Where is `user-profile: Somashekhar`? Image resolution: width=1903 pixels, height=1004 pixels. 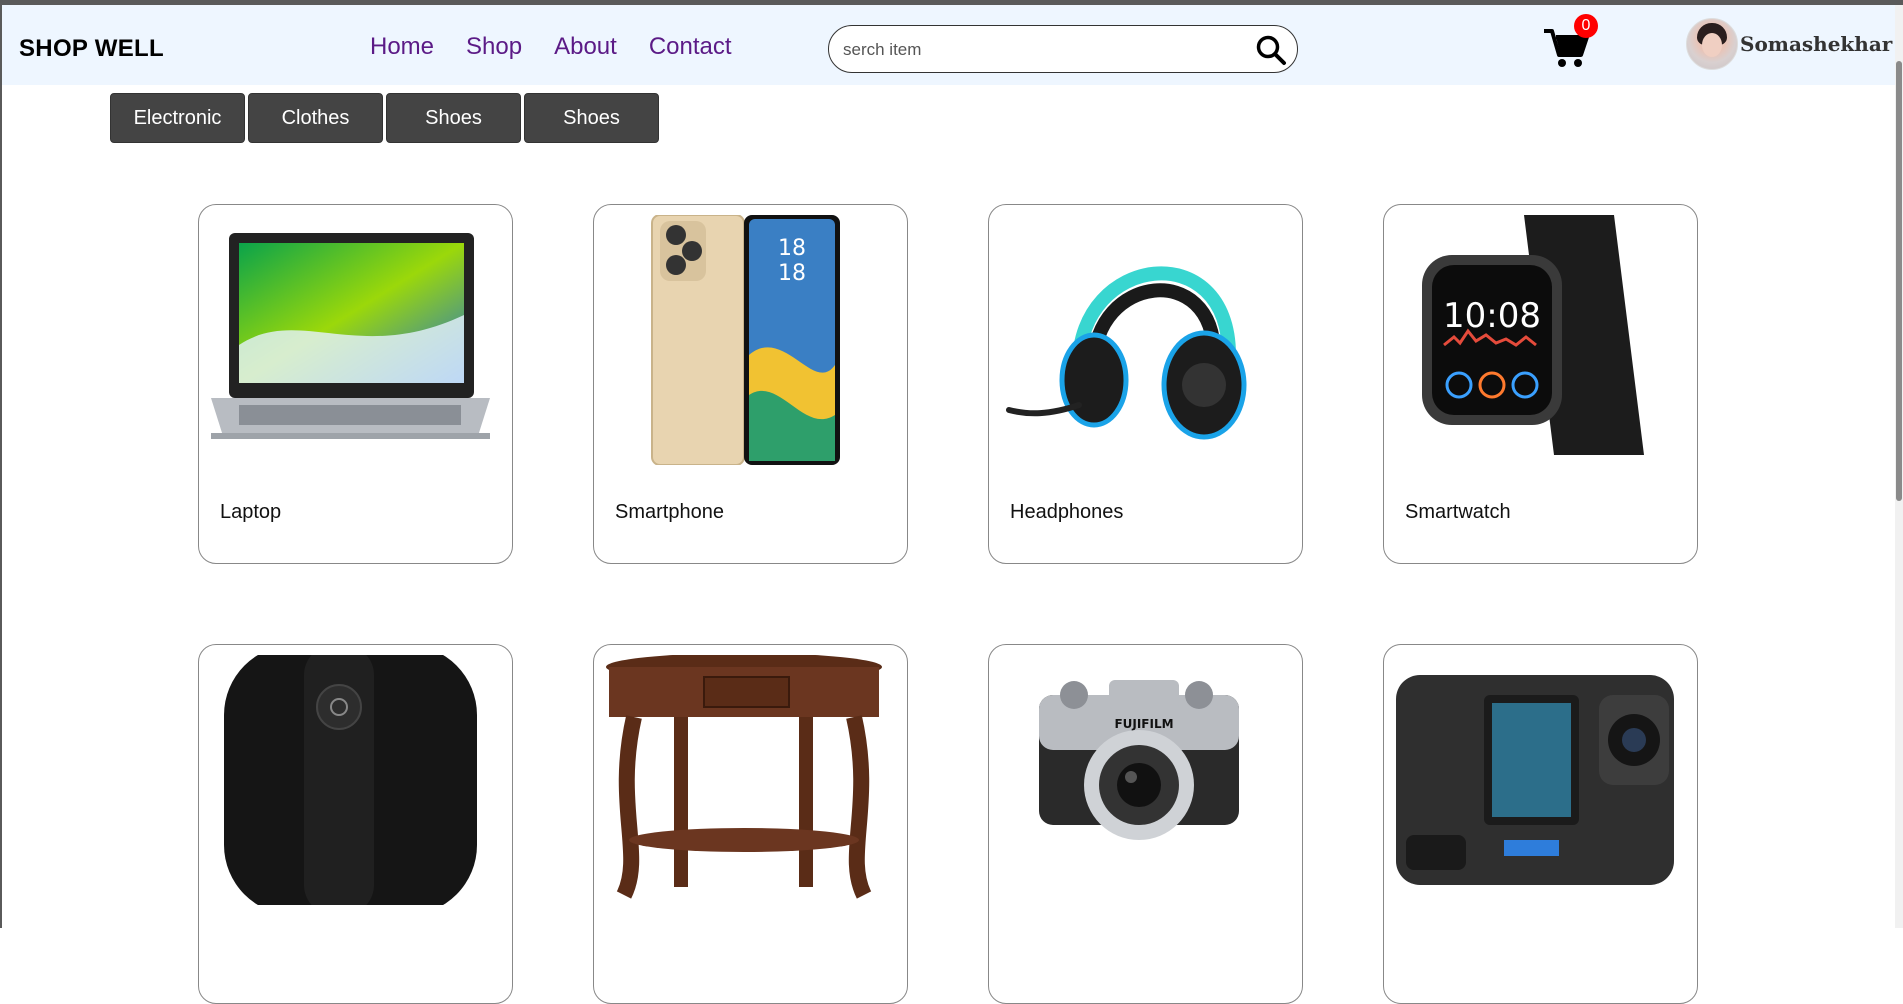
user-profile: Somashekhar is located at coordinates (1789, 44).